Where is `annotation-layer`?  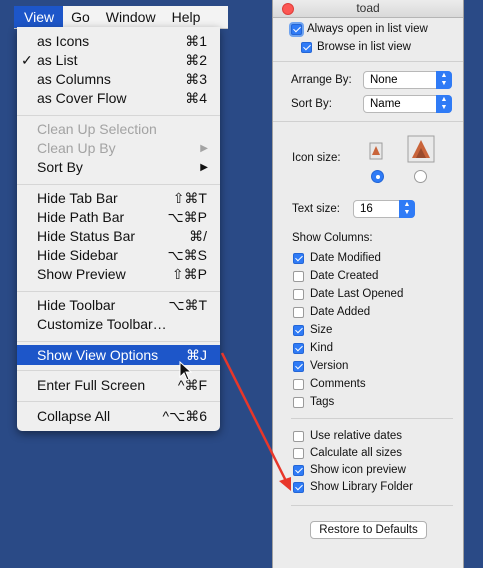
annotation-layer is located at coordinates (235, 421).